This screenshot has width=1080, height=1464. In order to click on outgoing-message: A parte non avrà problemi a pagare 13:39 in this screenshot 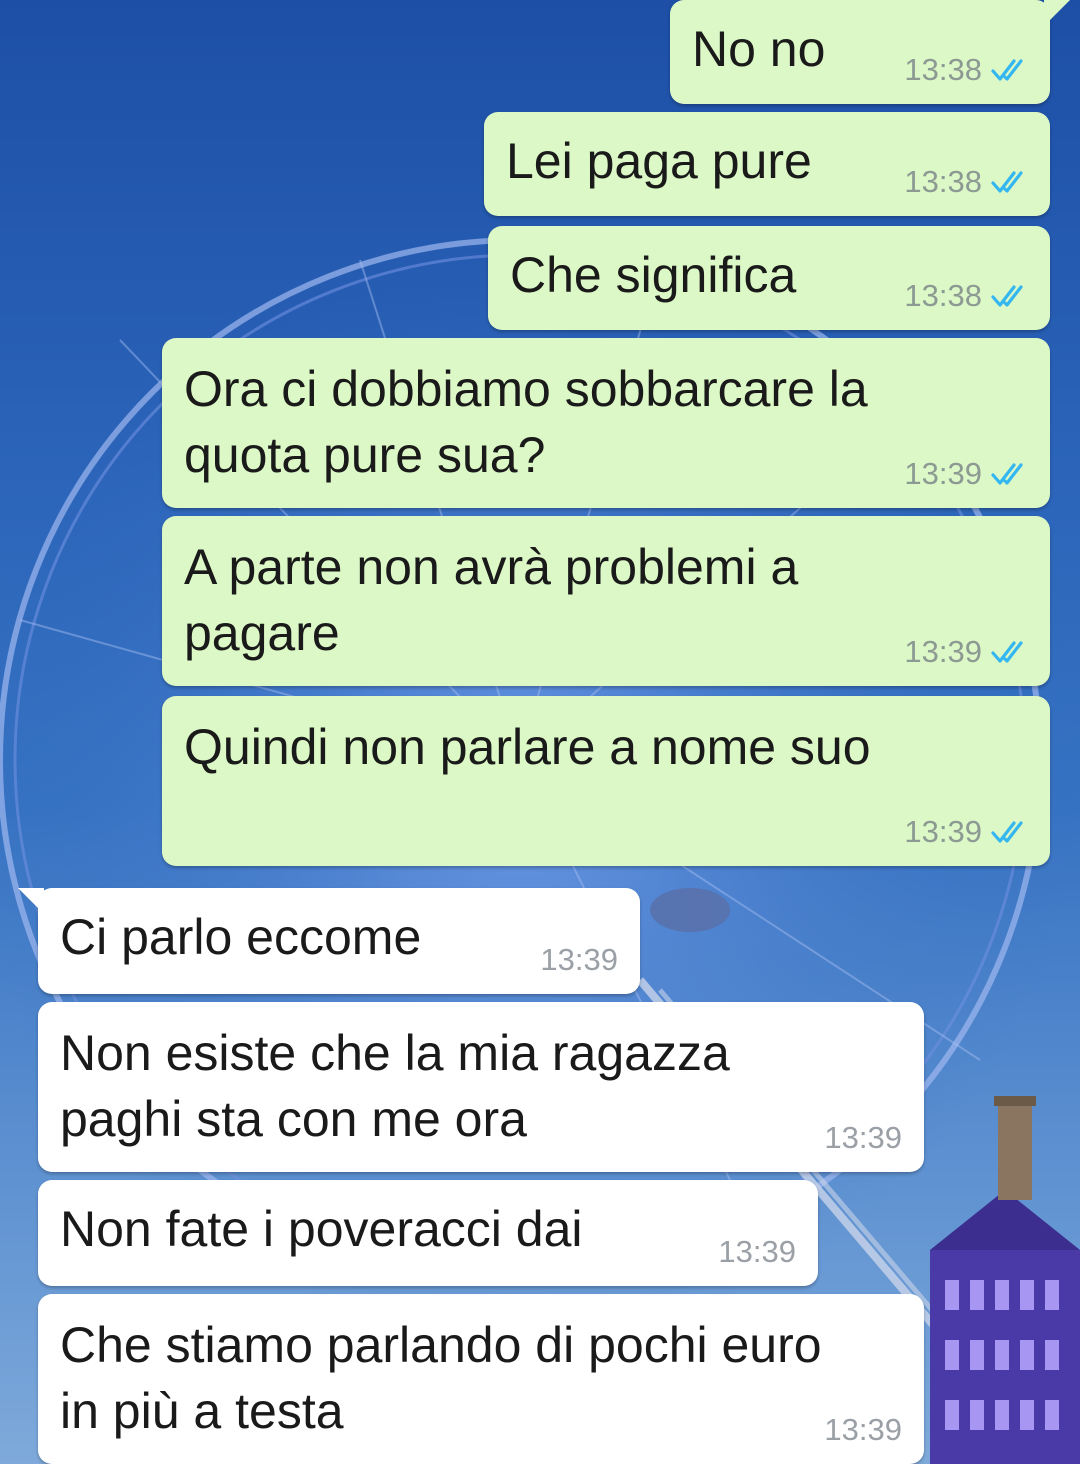, I will do `click(606, 601)`.